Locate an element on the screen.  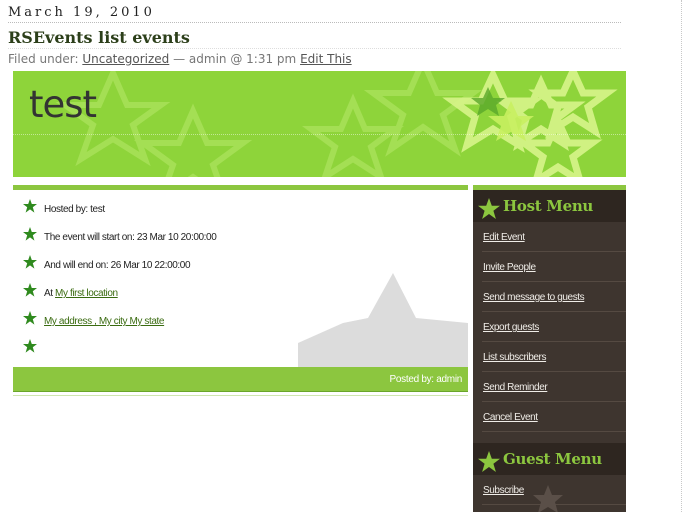
details-star-decoration is located at coordinates (383, 321).